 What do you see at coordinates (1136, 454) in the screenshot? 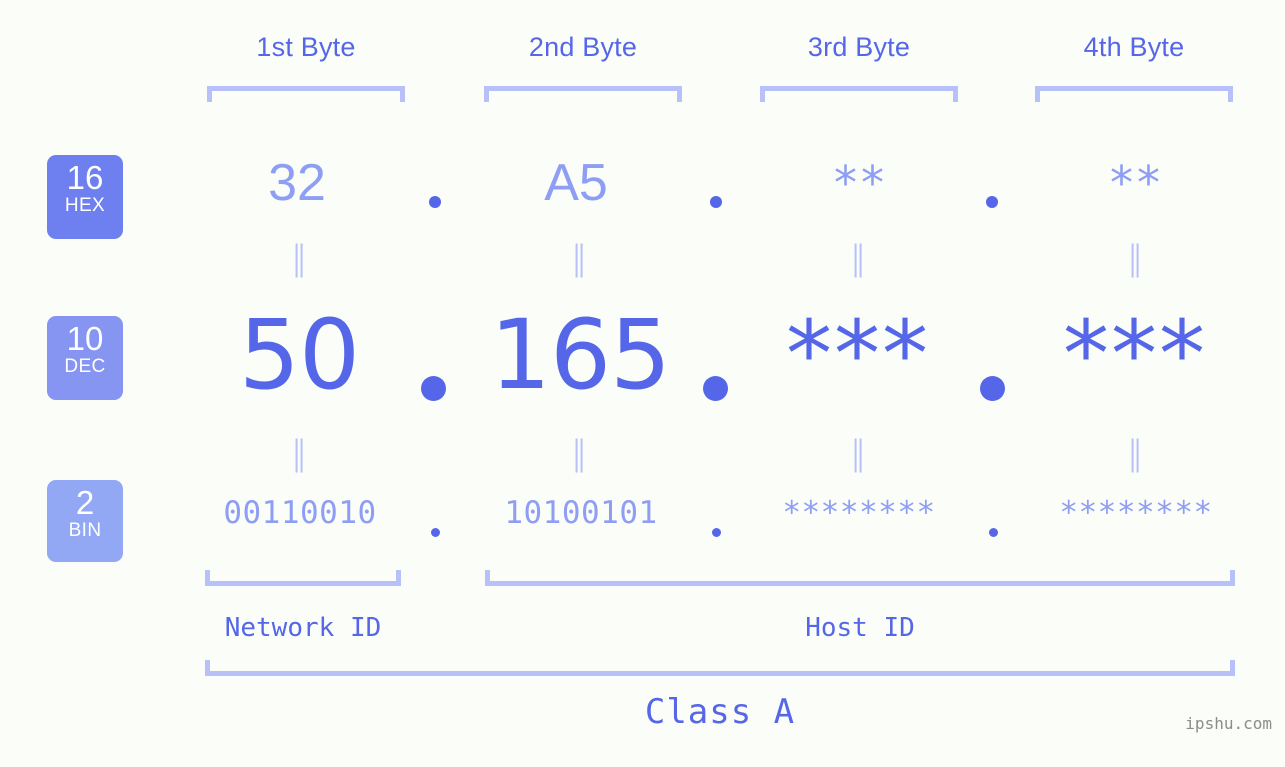
I see `equals-mark-dec-bin-4: ║` at bounding box center [1136, 454].